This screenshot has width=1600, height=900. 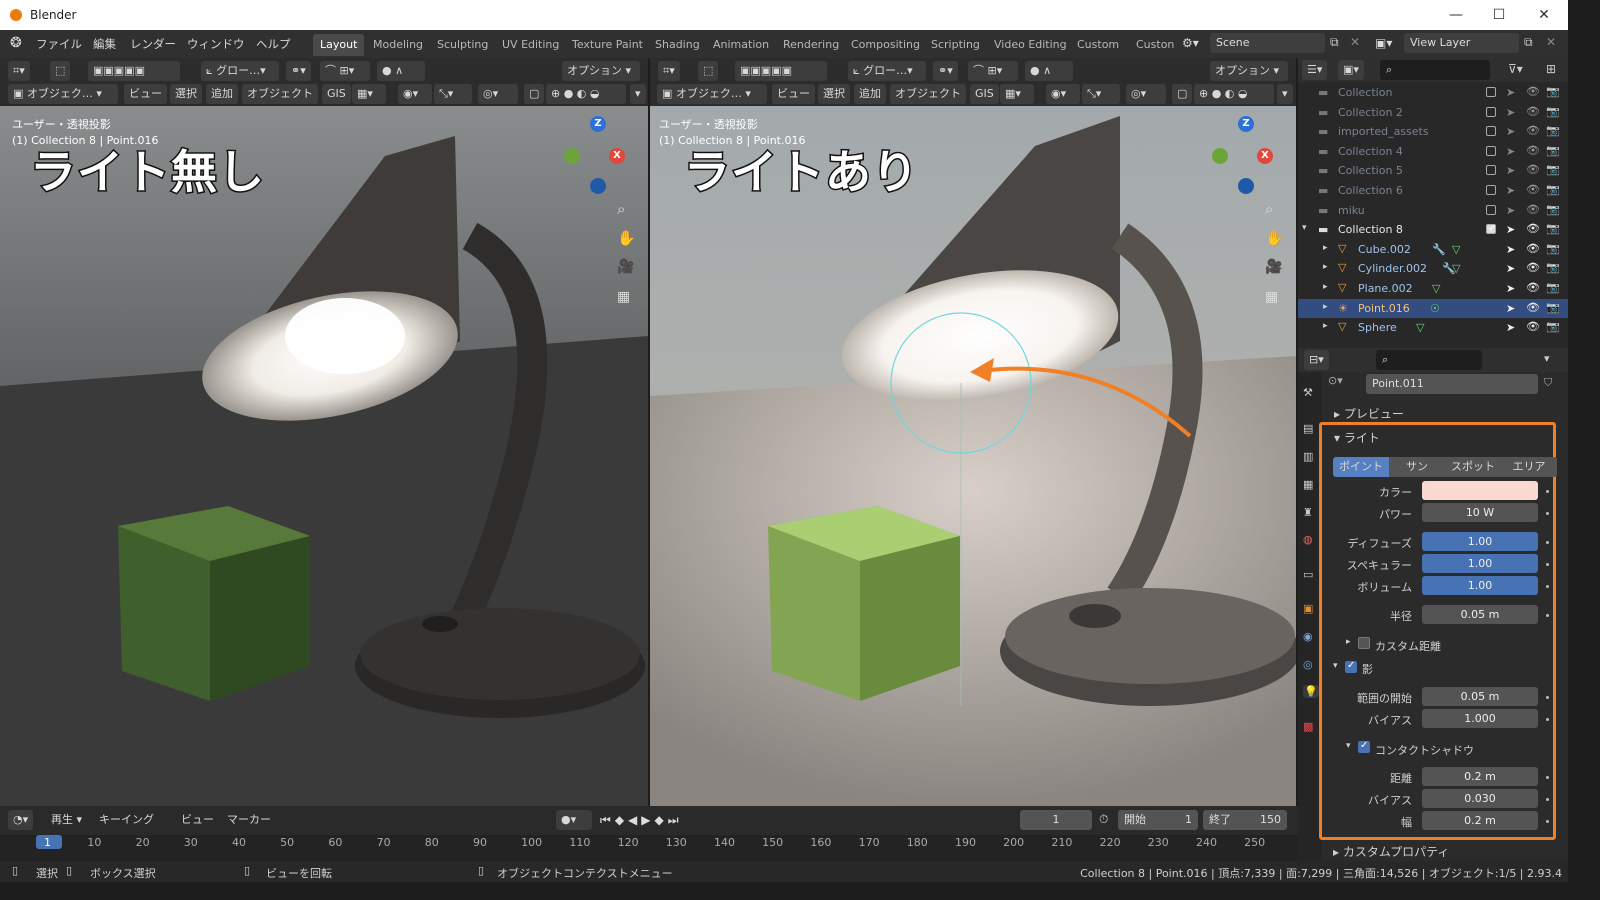 What do you see at coordinates (885, 45) in the screenshot?
I see `tab-compositing: Compositing` at bounding box center [885, 45].